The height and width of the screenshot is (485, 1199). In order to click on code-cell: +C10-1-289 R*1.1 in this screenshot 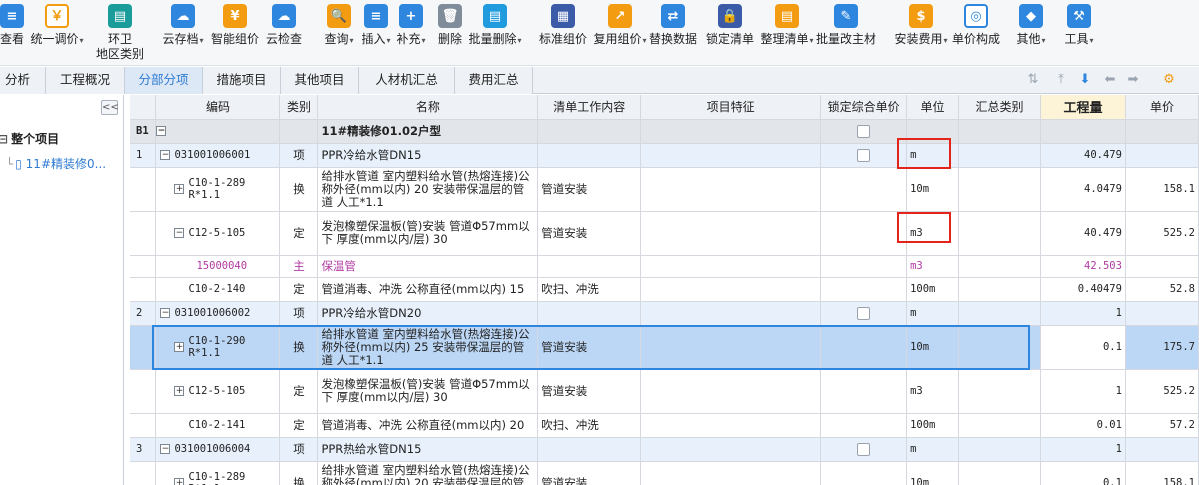, I will do `click(218, 189)`.